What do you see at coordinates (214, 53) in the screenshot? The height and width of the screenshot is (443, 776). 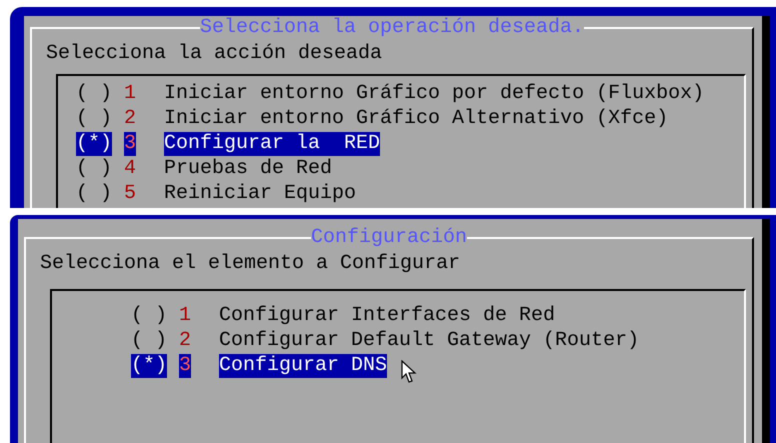 I see `prompt-text: Selecciona la acción deseada` at bounding box center [214, 53].